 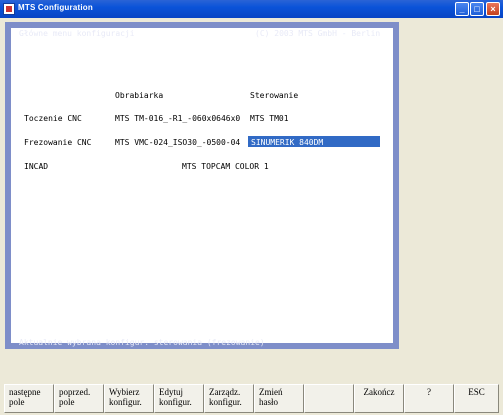 I want to click on row-machine-incad: MTS TOPCAM COLOR 1, so click(x=225, y=166).